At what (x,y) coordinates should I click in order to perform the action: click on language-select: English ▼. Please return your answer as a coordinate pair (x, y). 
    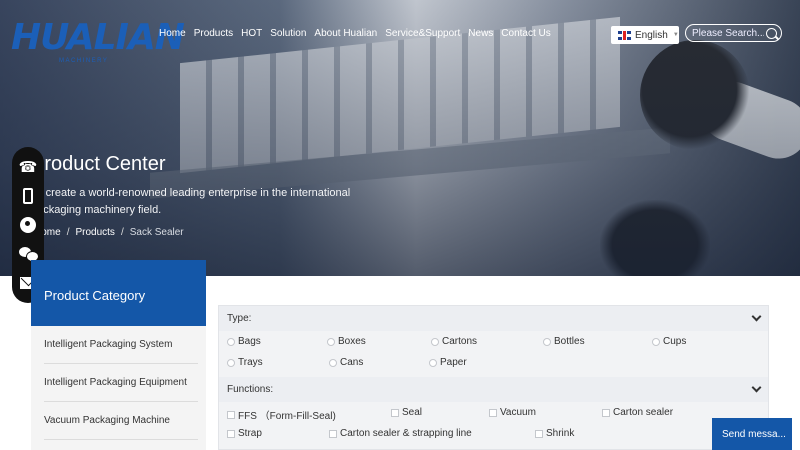
    Looking at the image, I should click on (645, 35).